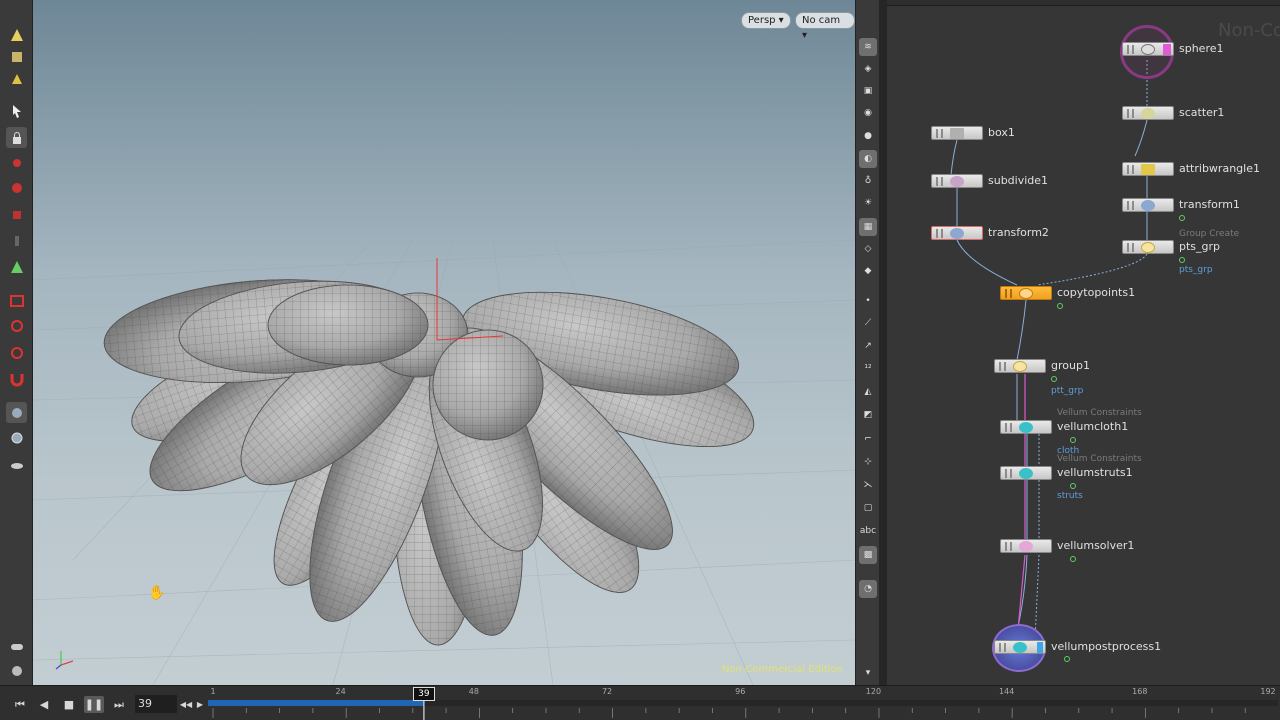 The image size is (1280, 720). Describe the element at coordinates (883, 342) in the screenshot. I see `pane-divider` at that location.